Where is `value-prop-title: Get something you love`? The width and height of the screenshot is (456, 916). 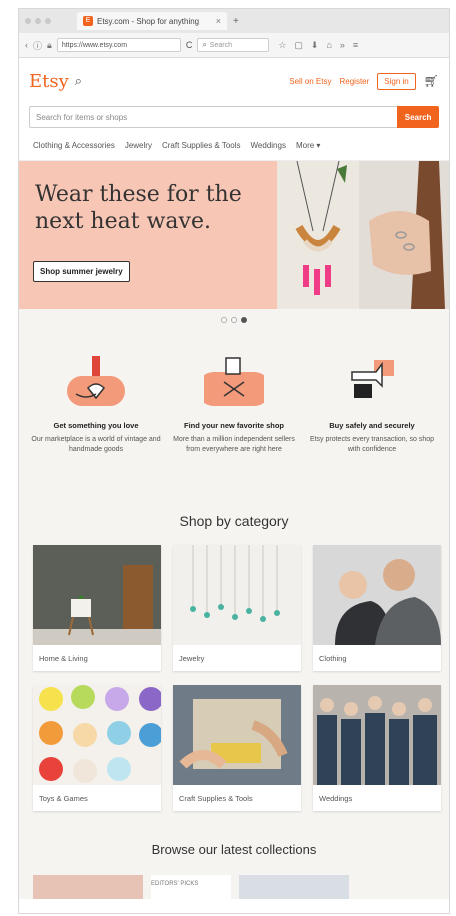 value-prop-title: Get something you love is located at coordinates (96, 425).